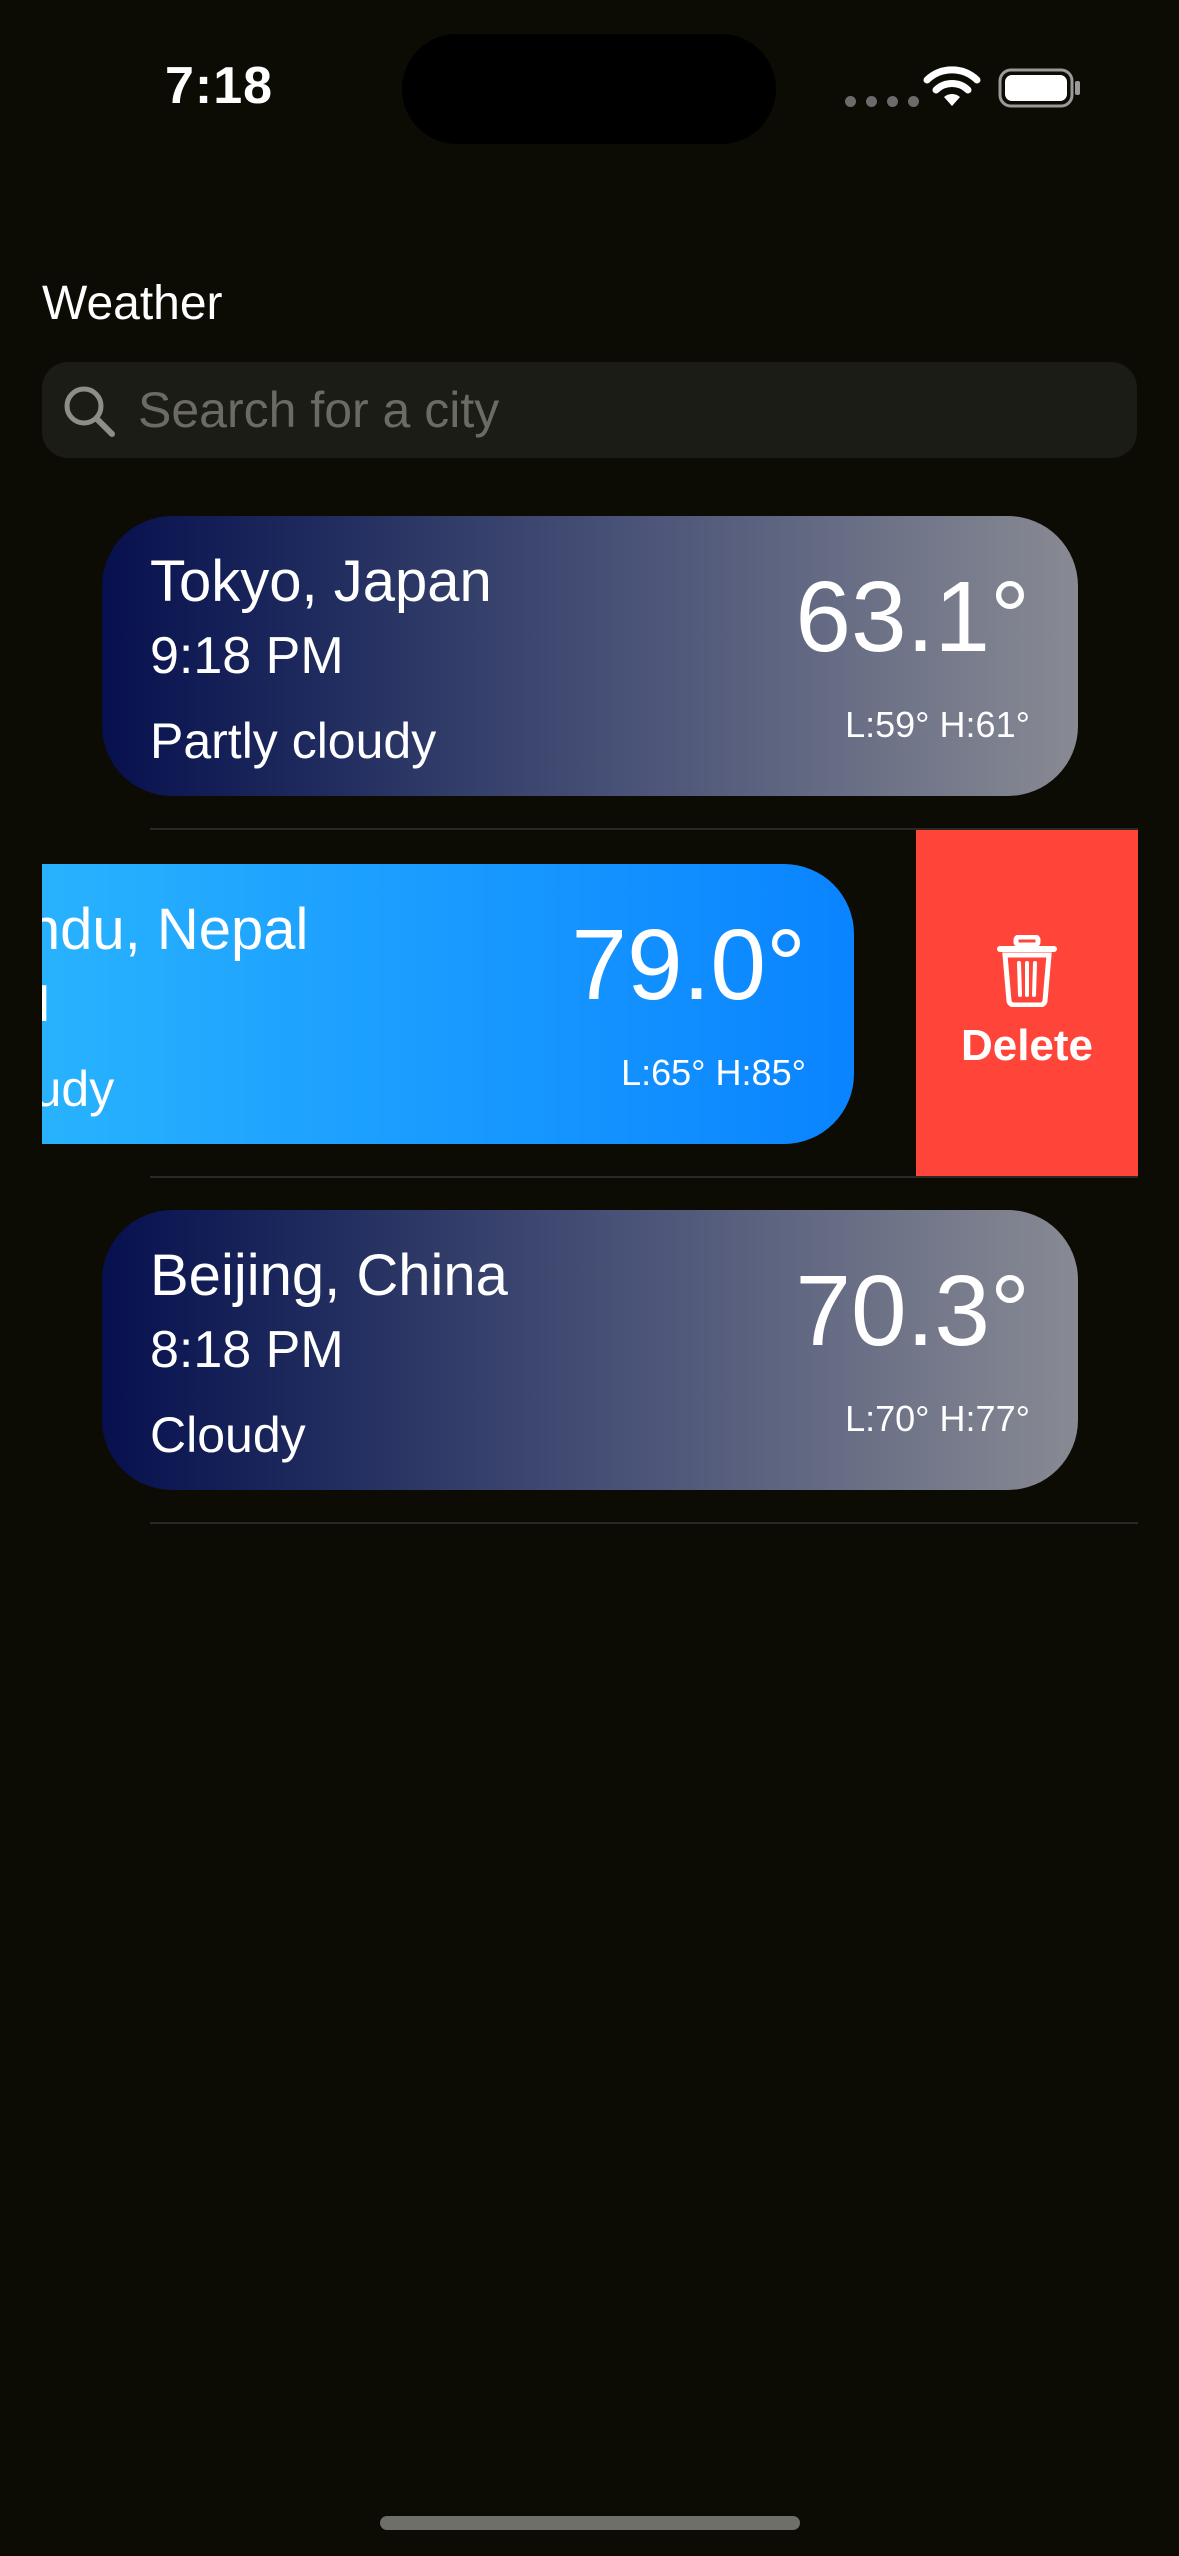 This screenshot has height=2556, width=1179. What do you see at coordinates (21, 1005) in the screenshot?
I see `list-edge-mask` at bounding box center [21, 1005].